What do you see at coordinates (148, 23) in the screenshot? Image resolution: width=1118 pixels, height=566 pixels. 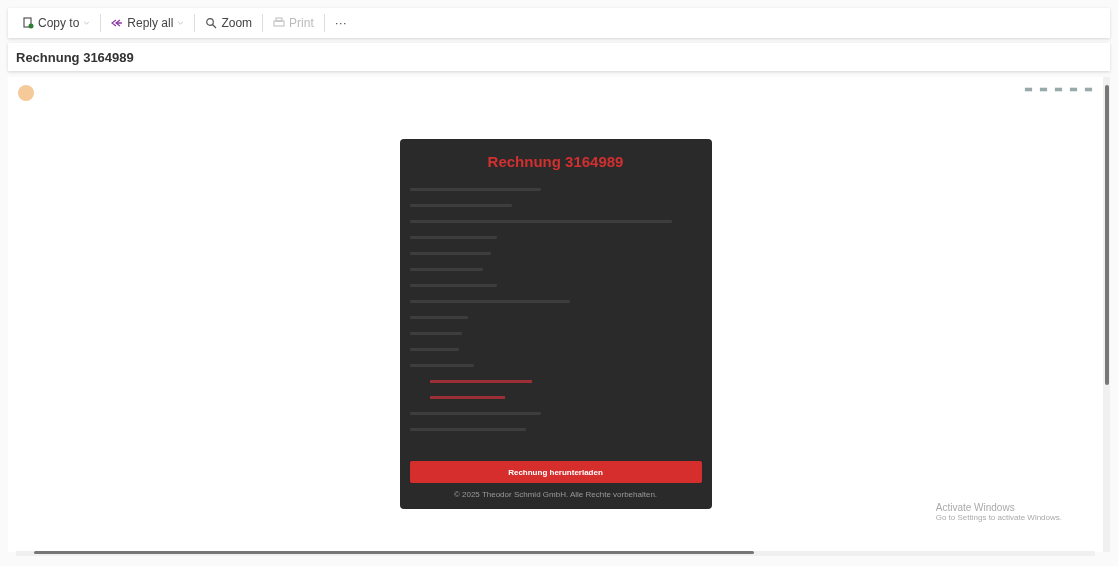 I see `toolbar-button: Reply all` at bounding box center [148, 23].